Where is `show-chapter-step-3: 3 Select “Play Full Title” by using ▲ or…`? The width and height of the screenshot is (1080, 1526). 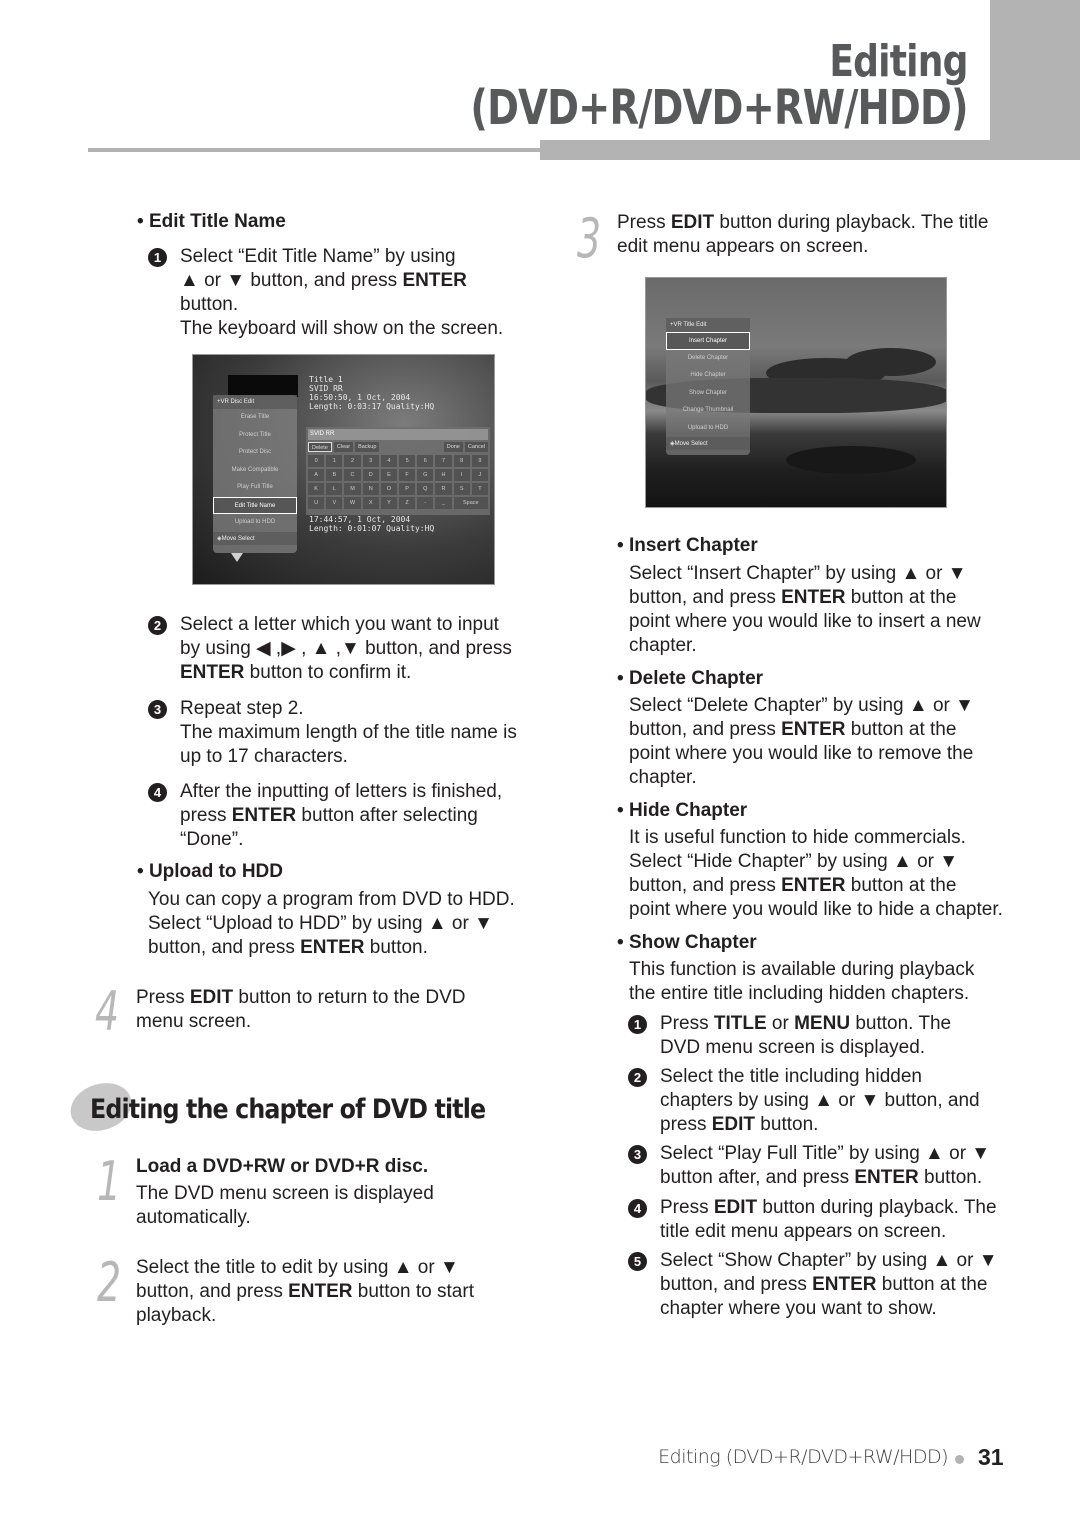 show-chapter-step-3: 3 Select “Play Full Title” by using ▲ or… is located at coordinates (828, 1166).